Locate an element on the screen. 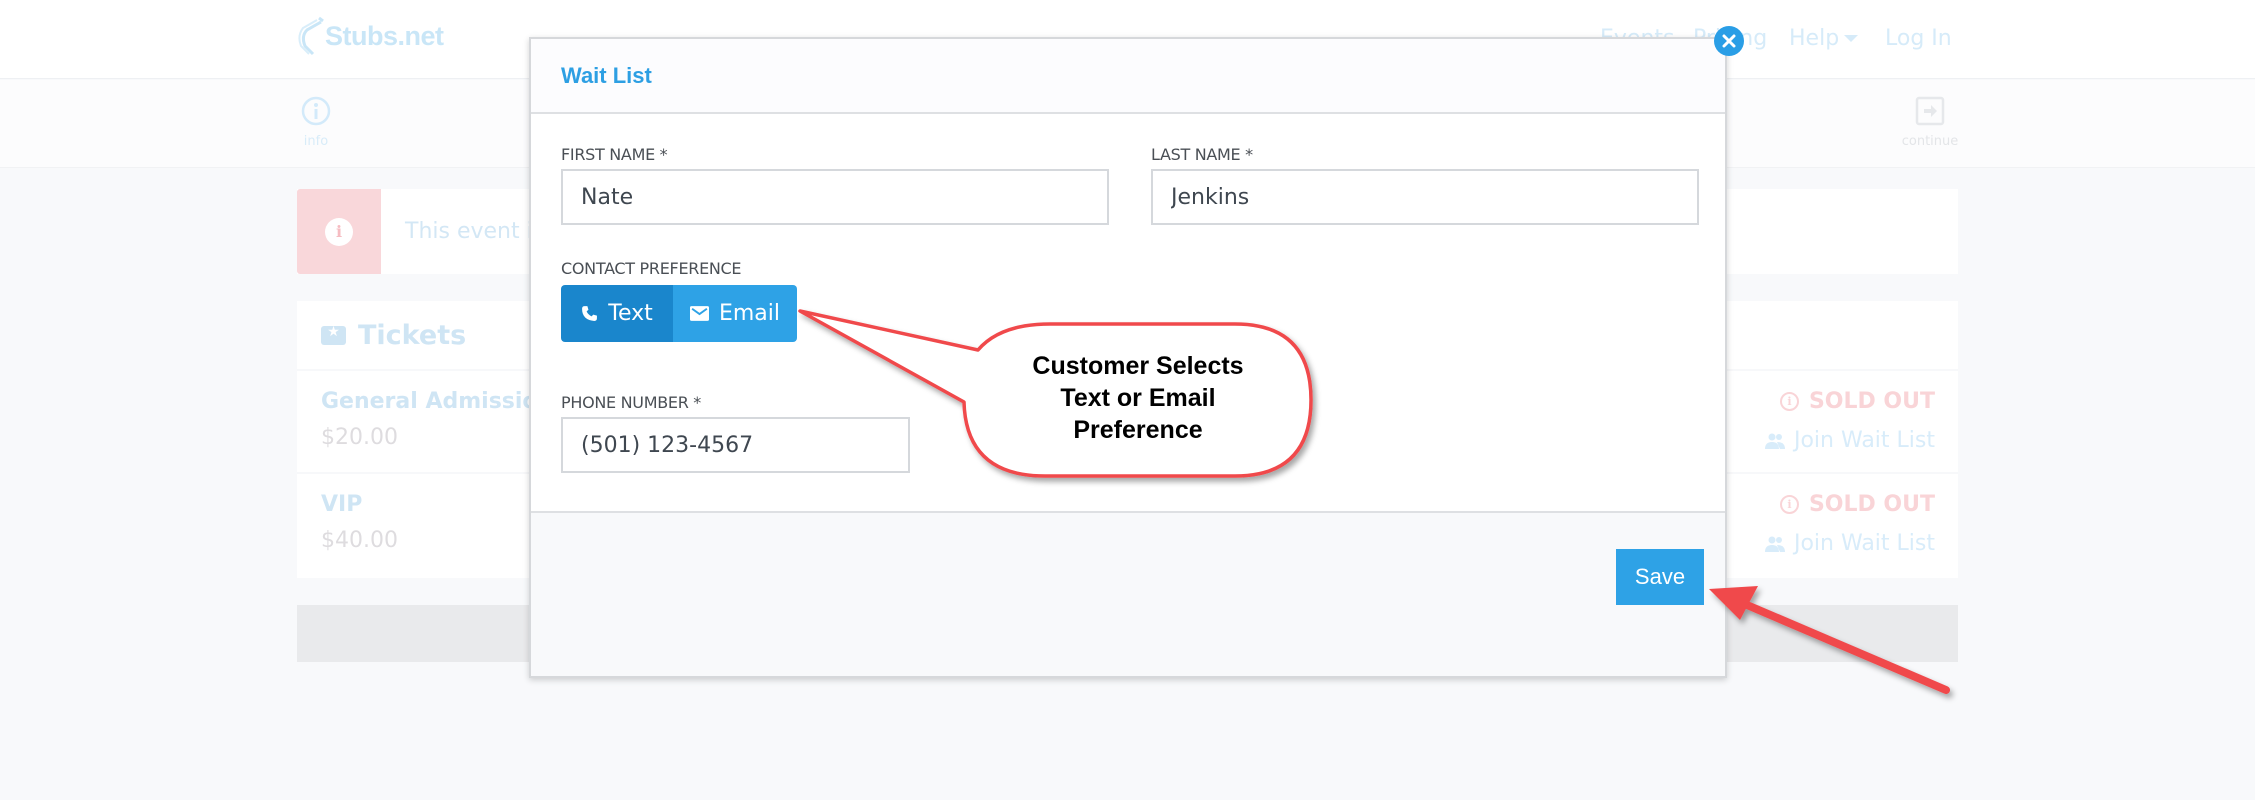  contact-text-label: Text is located at coordinates (630, 313).